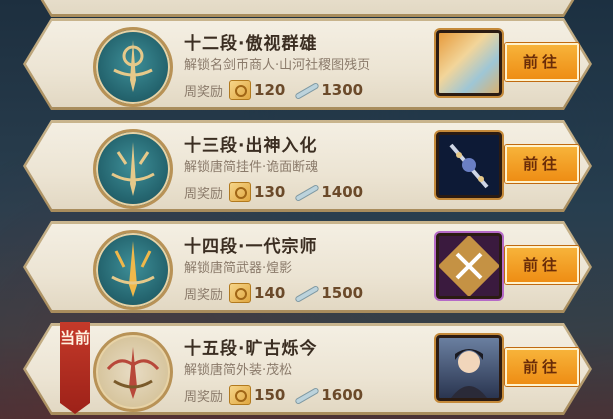  Describe the element at coordinates (75, 368) in the screenshot. I see `current-rank-ribbon: 当前` at that location.